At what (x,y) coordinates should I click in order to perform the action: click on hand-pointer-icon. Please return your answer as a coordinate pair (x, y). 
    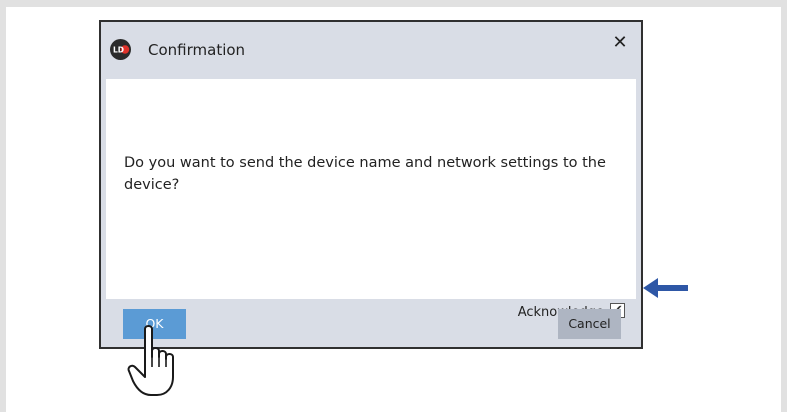
    Looking at the image, I should click on (150, 360).